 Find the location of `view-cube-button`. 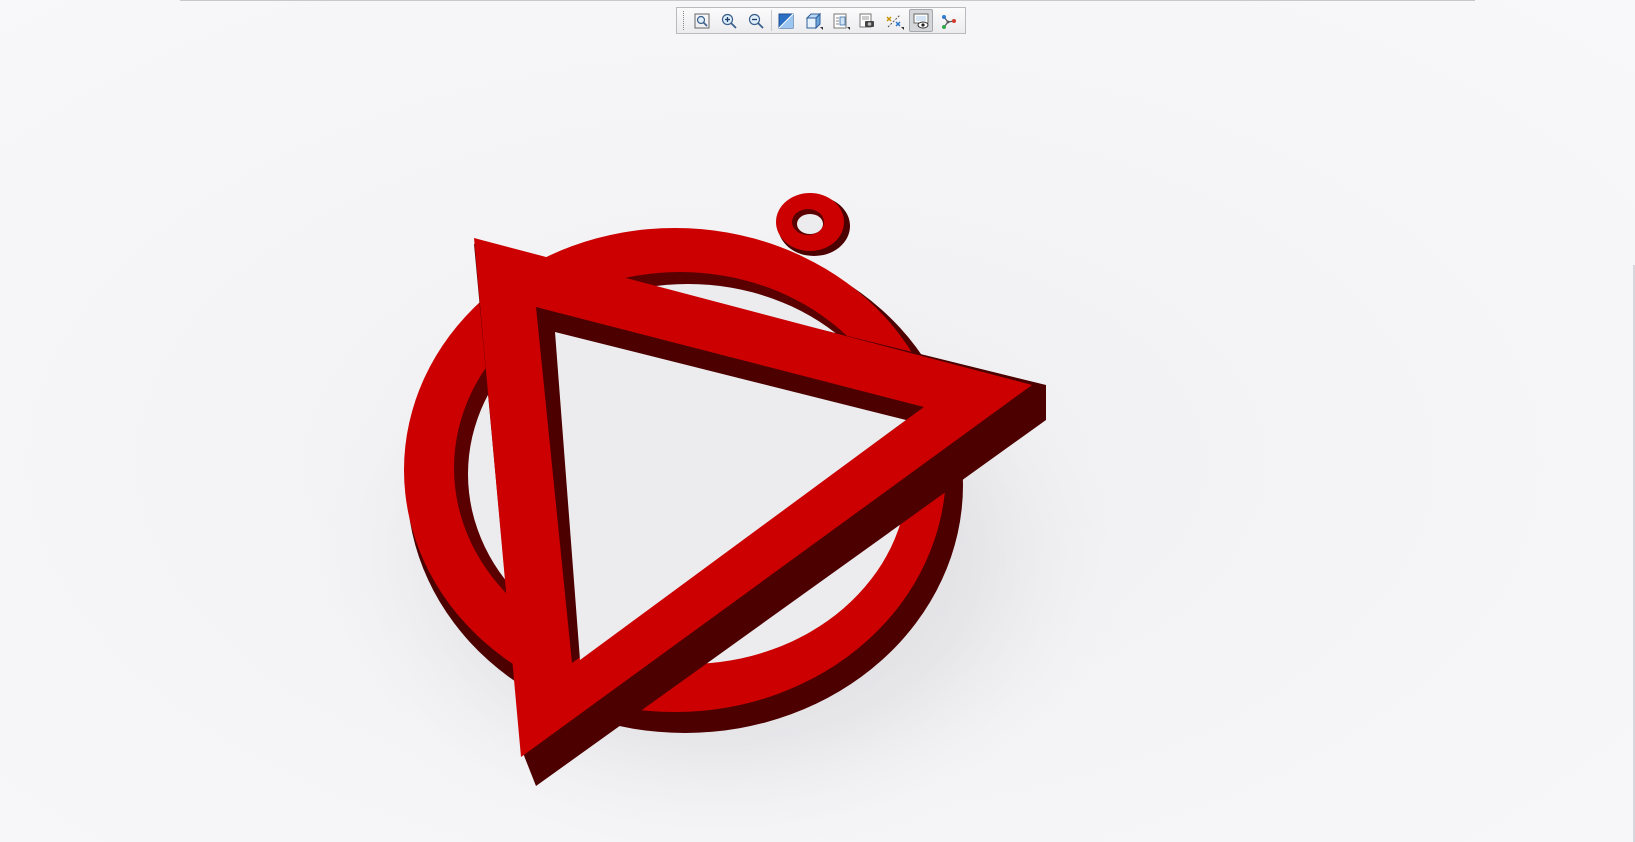

view-cube-button is located at coordinates (813, 20).